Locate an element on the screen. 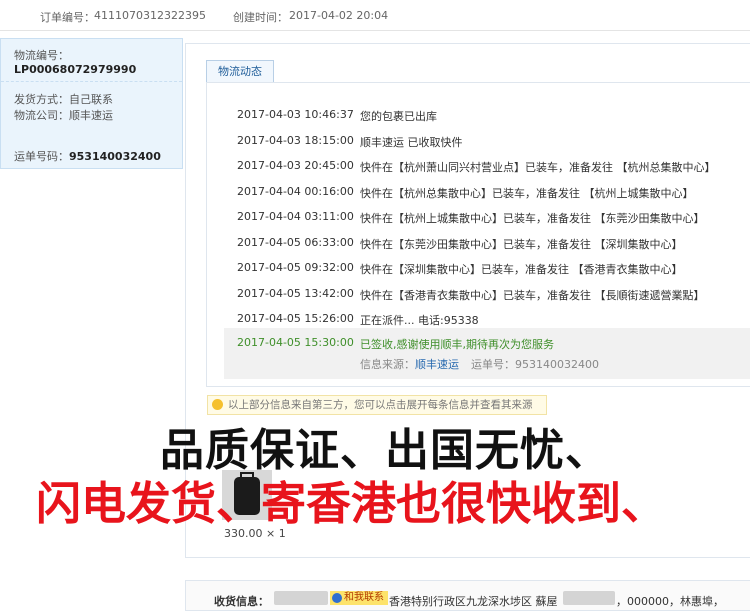  track-time: 2017-04-03 18:15:00 is located at coordinates (295, 140).